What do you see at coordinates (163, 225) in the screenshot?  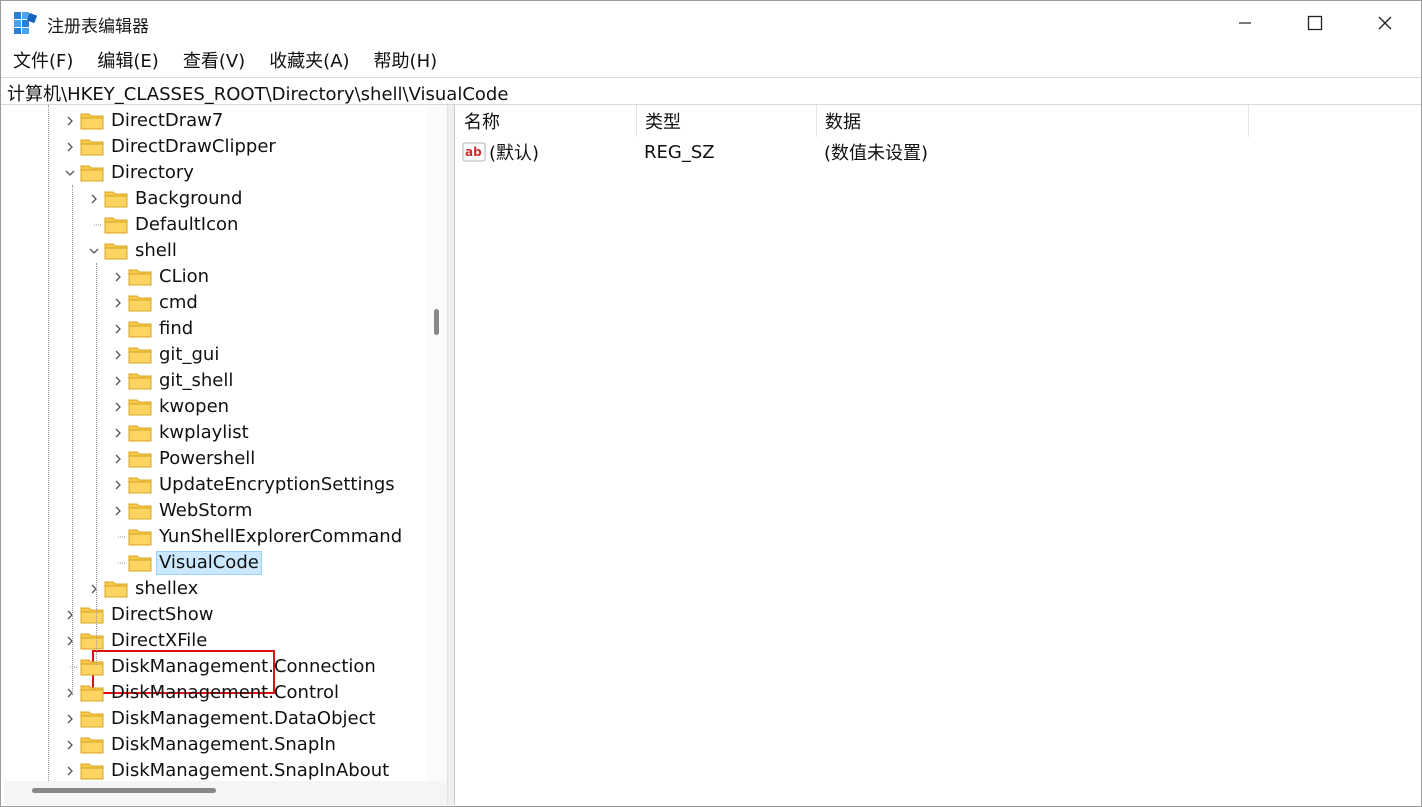 I see `tree-item-defaulticon: DefaultIcon` at bounding box center [163, 225].